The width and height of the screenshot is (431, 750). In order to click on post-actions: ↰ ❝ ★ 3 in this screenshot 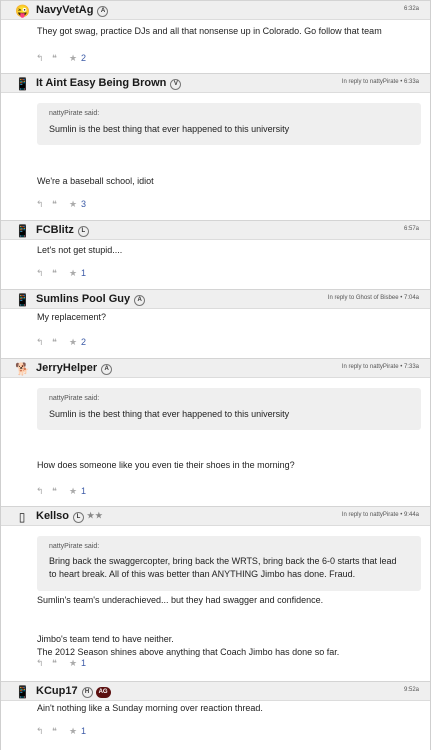, I will do `click(96, 204)`.